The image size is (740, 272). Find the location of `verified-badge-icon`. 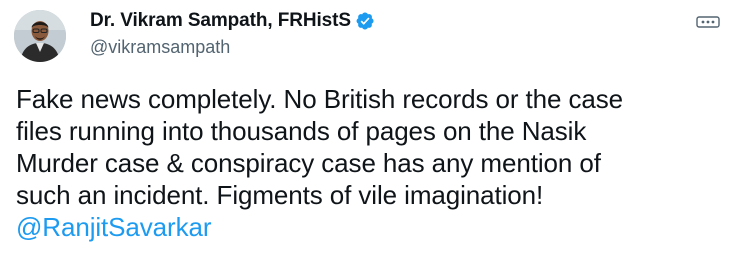

verified-badge-icon is located at coordinates (365, 21).